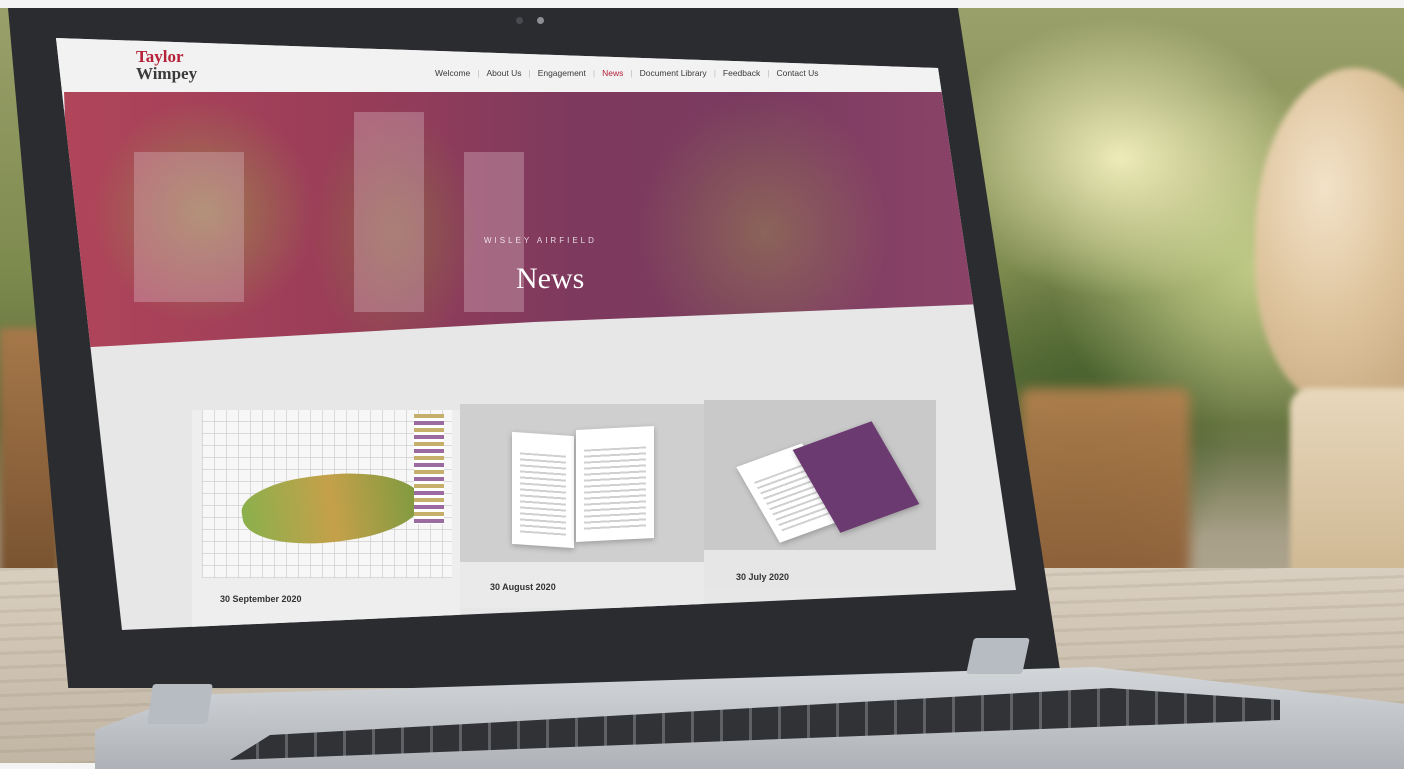 The image size is (1404, 769). Describe the element at coordinates (504, 73) in the screenshot. I see `nav-item-about-us: About Us` at that location.